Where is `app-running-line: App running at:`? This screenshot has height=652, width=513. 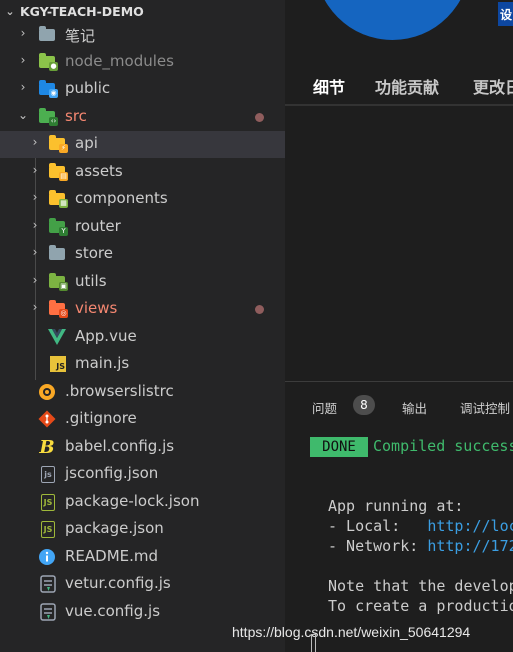
app-running-line: App running at: is located at coordinates (396, 506).